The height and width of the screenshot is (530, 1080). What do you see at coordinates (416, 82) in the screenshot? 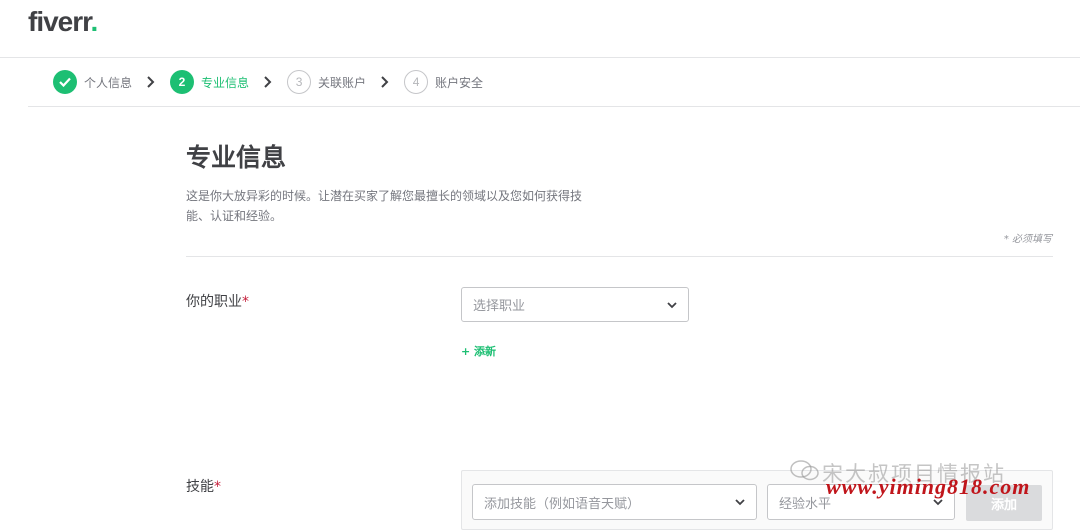
I see `step-number: 4` at bounding box center [416, 82].